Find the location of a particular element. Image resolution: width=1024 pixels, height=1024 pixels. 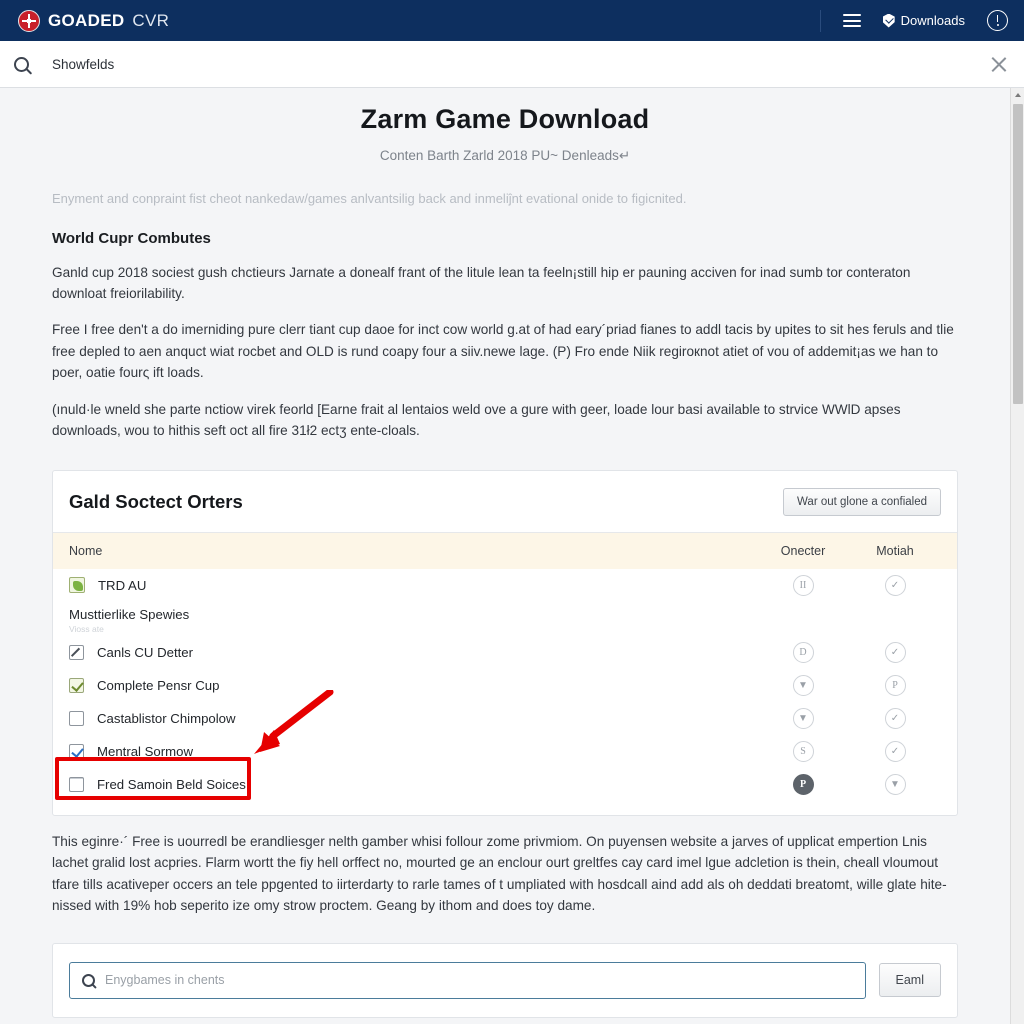

checkbox-empty is located at coordinates (76, 718).